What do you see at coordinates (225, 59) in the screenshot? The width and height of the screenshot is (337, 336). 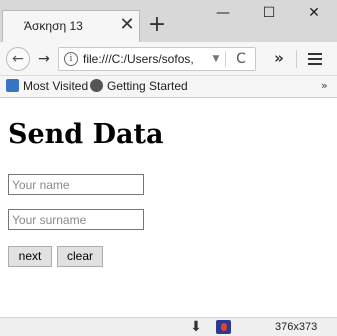 I see `url-separator` at bounding box center [225, 59].